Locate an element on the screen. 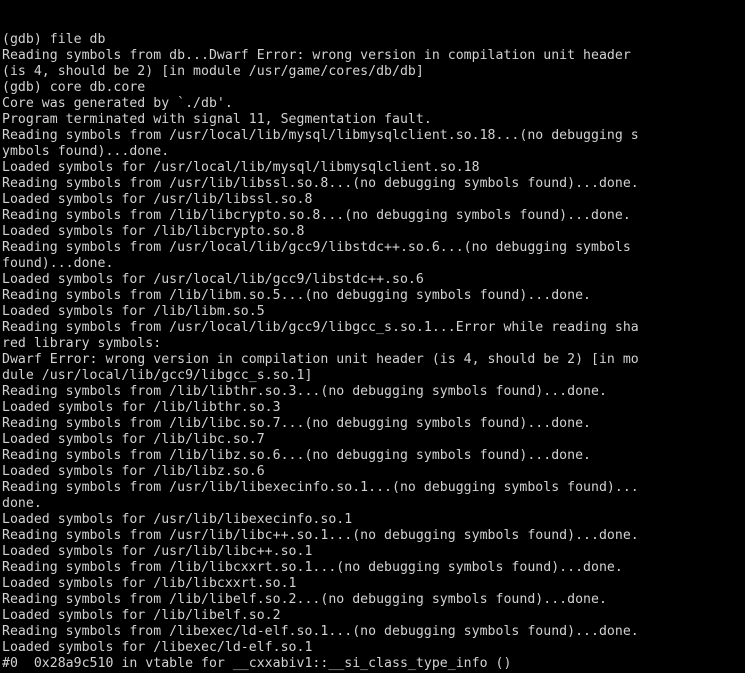  terminal-line: ymbols found)...done. is located at coordinates (86, 151).